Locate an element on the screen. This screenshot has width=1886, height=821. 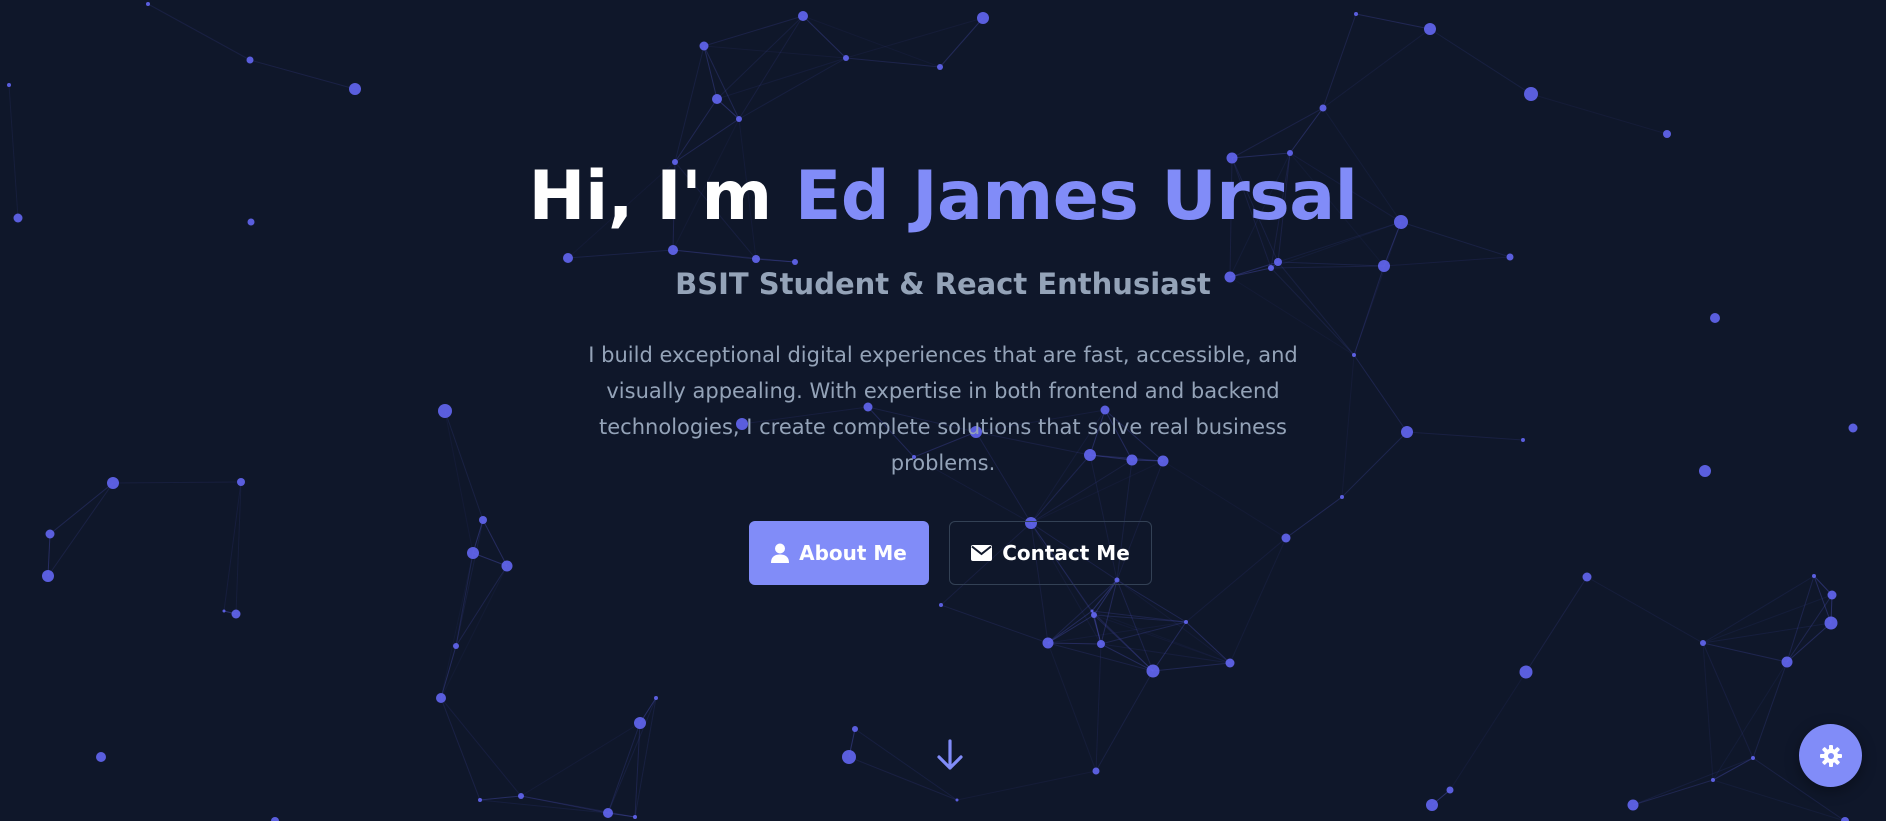
hero-subtitle: BSIT Student & React Enthusiast is located at coordinates (943, 284).